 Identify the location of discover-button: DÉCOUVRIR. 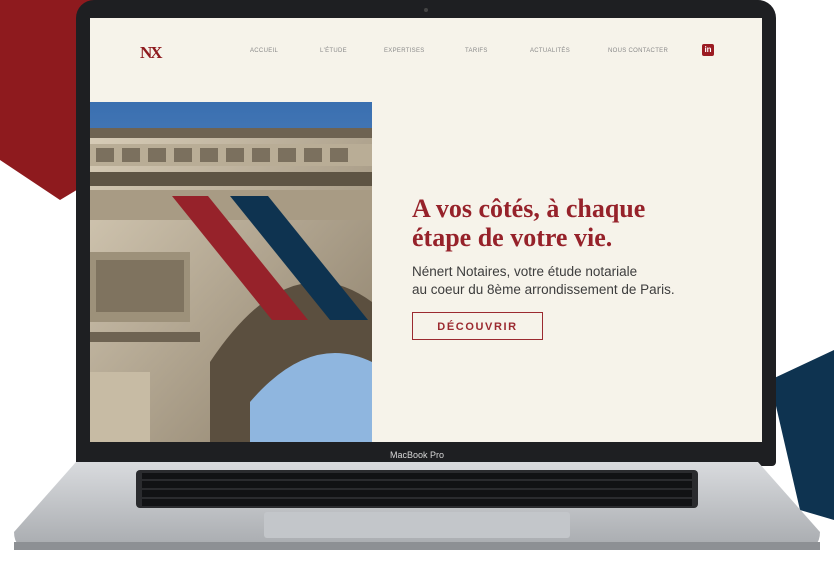
(477, 326).